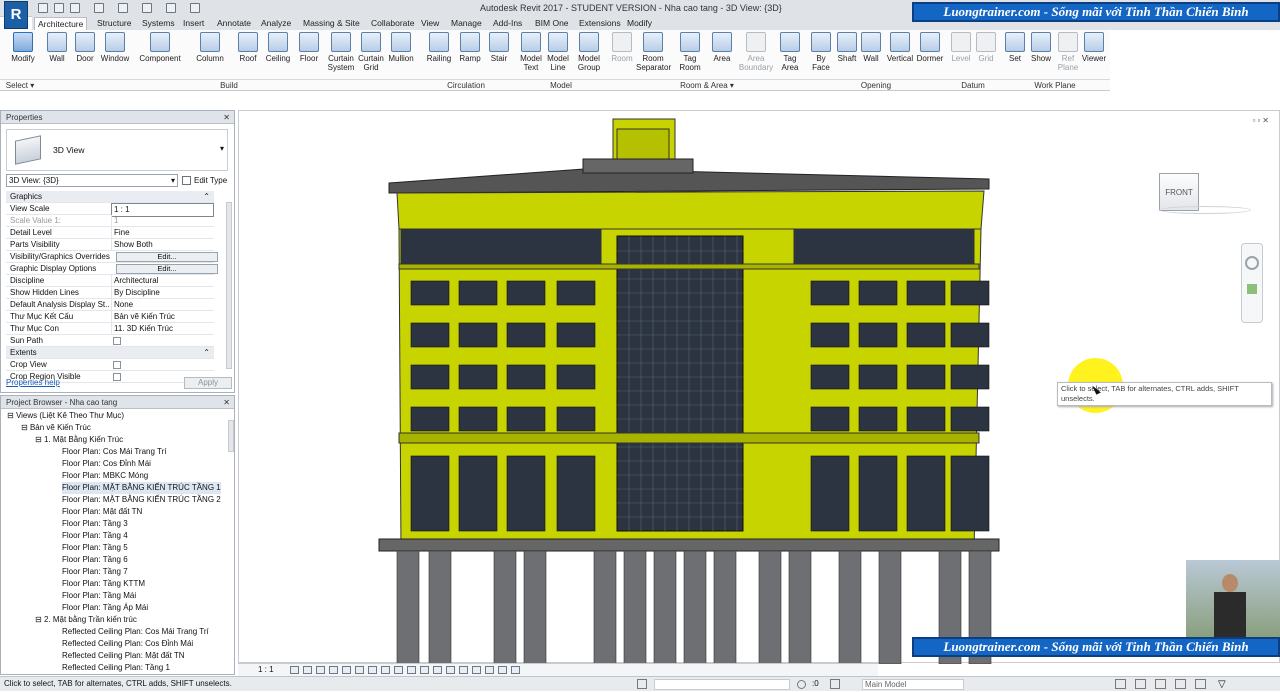  Describe the element at coordinates (43, 8) in the screenshot. I see `open-icon` at that location.